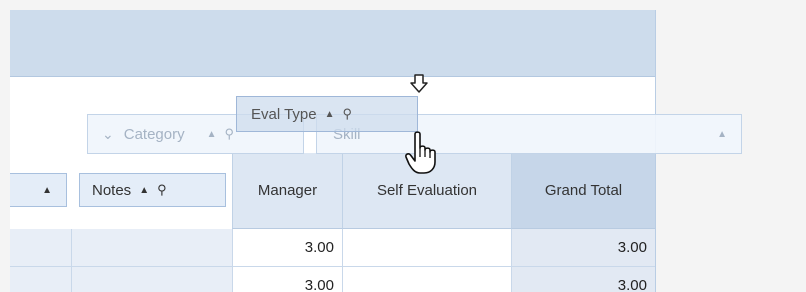 The width and height of the screenshot is (806, 292). Describe the element at coordinates (108, 133) in the screenshot. I see `chevron-down-icon: ⌄` at that location.